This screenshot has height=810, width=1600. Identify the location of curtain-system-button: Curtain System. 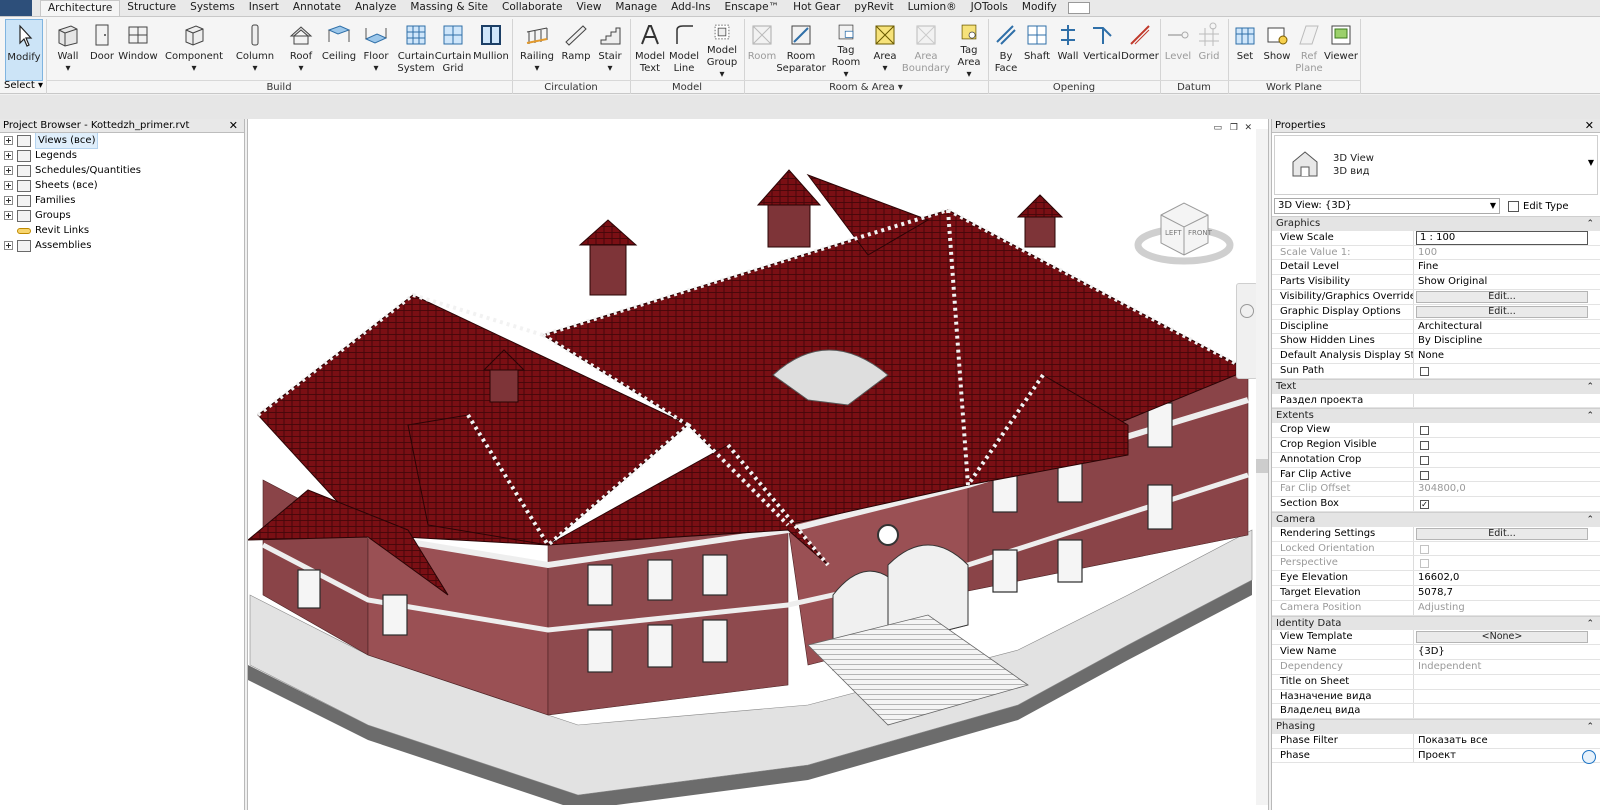
(416, 50).